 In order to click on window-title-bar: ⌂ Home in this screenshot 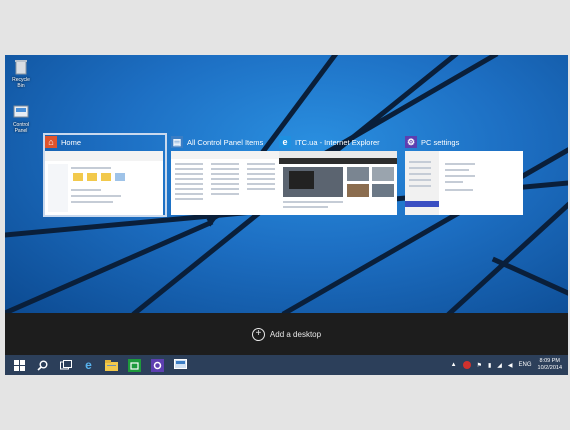, I will do `click(105, 142)`.